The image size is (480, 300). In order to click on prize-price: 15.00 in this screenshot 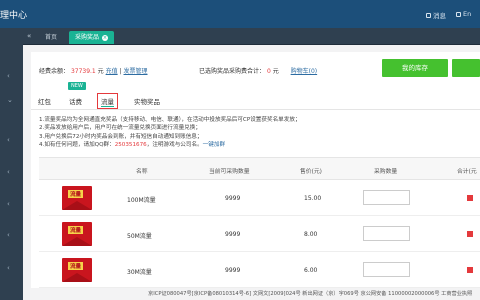, I will do `click(313, 198)`.